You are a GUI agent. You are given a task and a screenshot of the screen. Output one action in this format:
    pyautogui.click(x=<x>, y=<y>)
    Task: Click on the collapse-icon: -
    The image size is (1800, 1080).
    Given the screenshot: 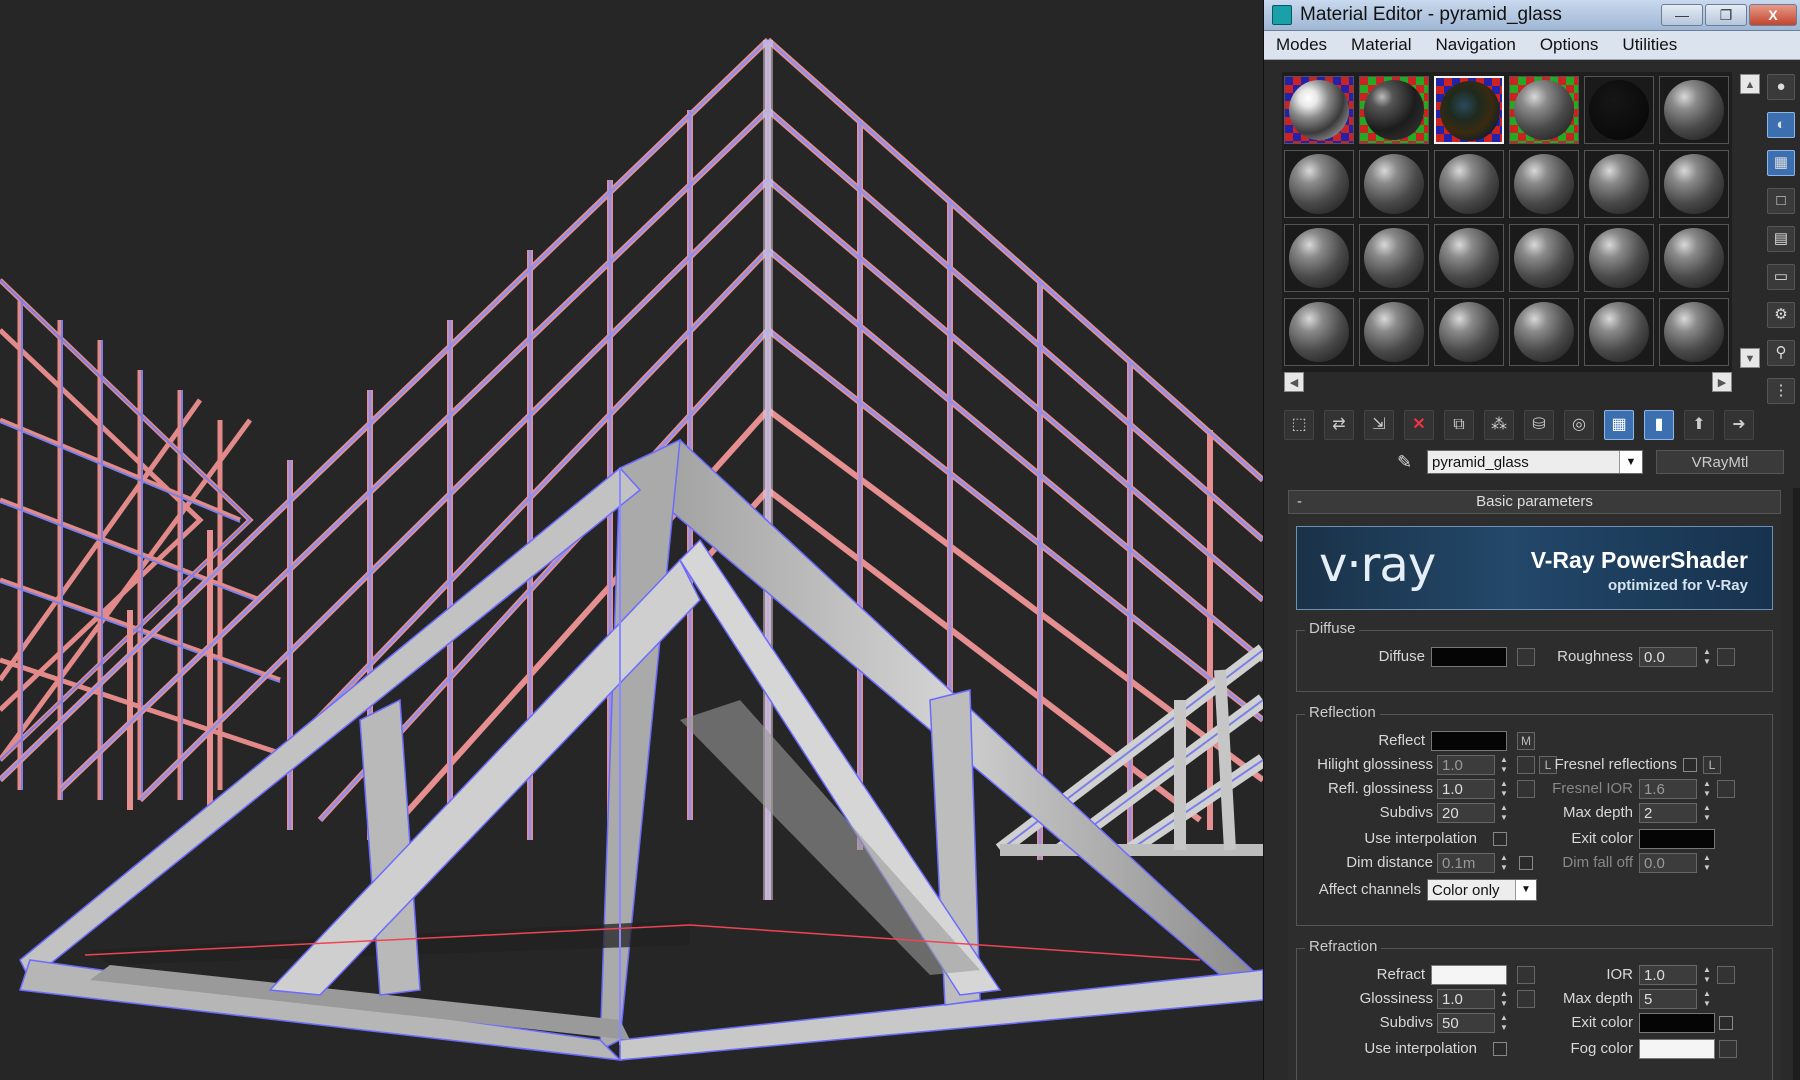 What is the action you would take?
    pyautogui.click(x=1299, y=502)
    